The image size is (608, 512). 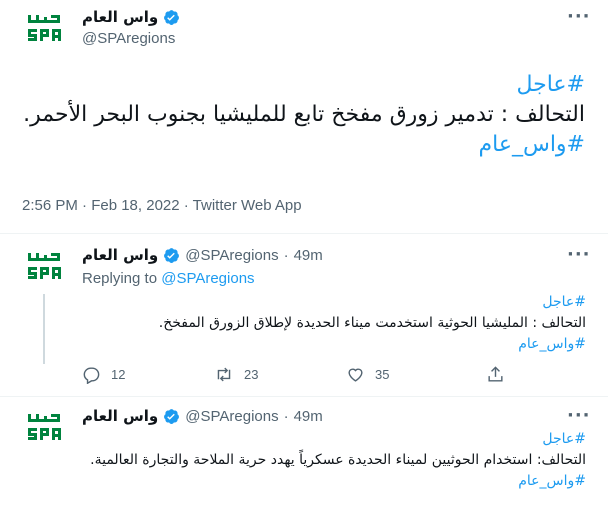 I want to click on retweet-count: 23, so click(x=251, y=374).